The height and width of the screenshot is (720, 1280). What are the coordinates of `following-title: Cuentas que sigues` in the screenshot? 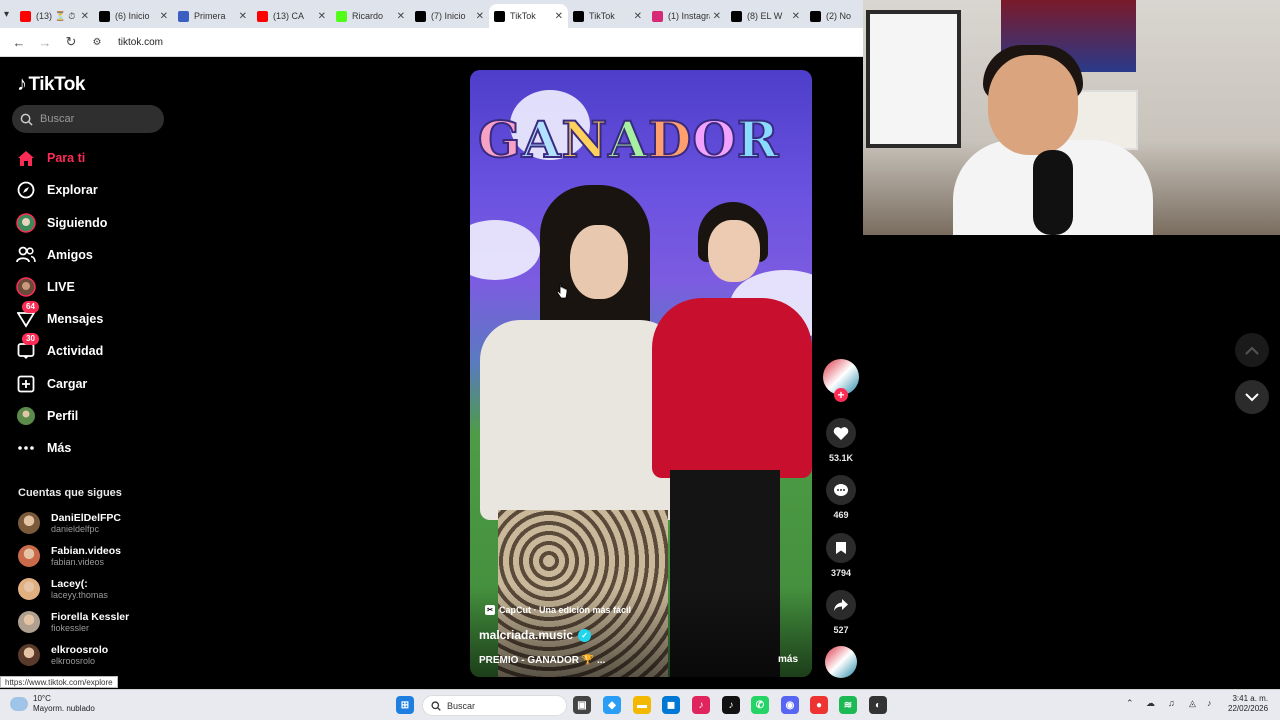 It's located at (70, 493).